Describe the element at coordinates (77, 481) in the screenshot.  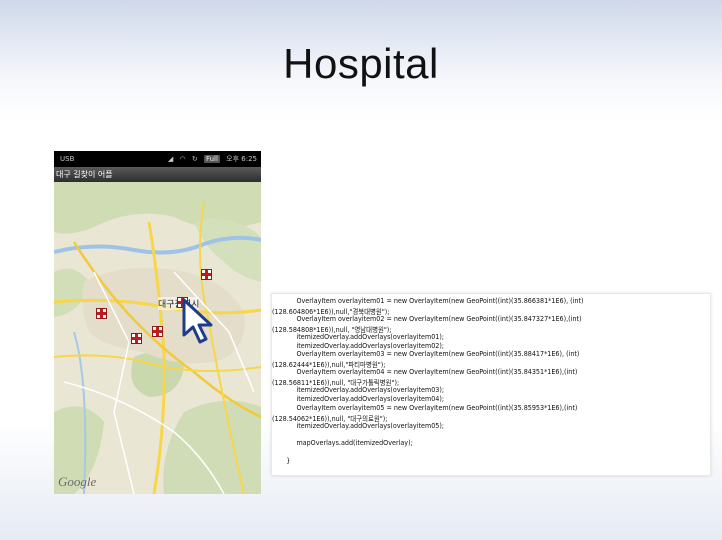
I see `google-logo: Google` at that location.